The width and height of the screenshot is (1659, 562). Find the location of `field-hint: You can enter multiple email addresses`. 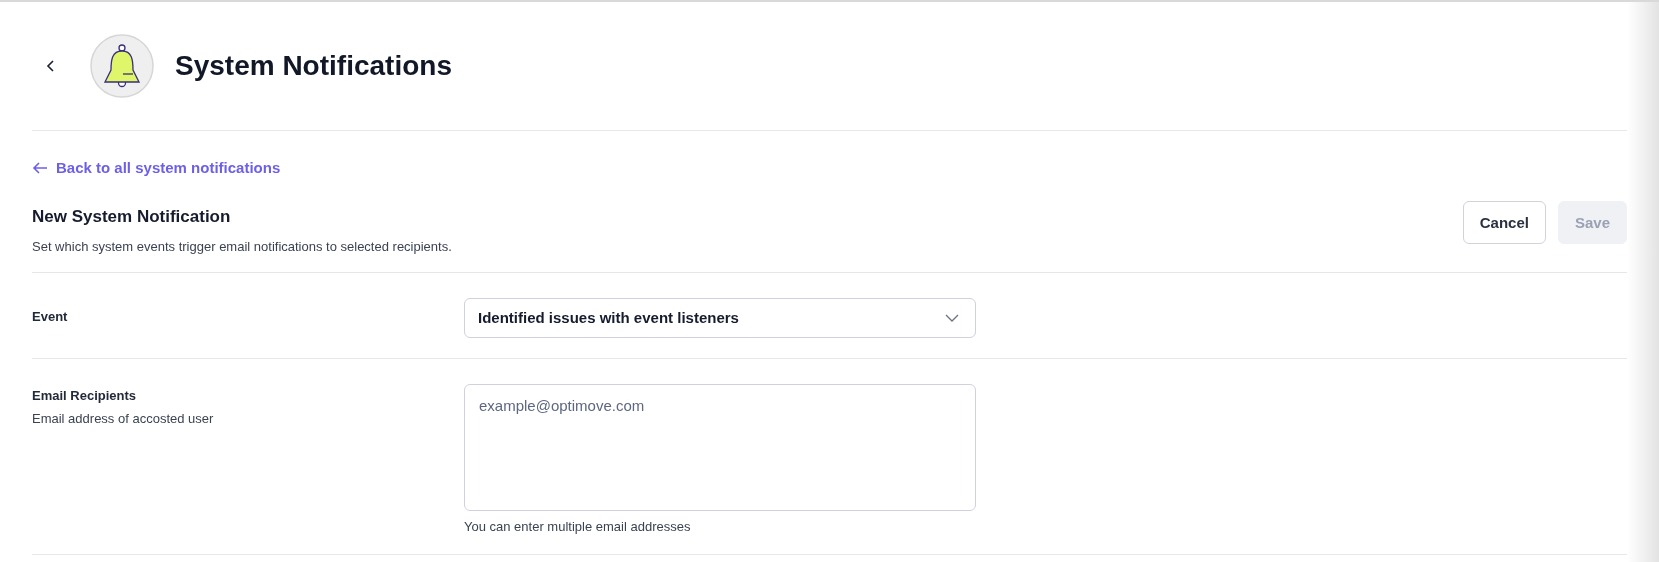

field-hint: You can enter multiple email addresses is located at coordinates (578, 526).